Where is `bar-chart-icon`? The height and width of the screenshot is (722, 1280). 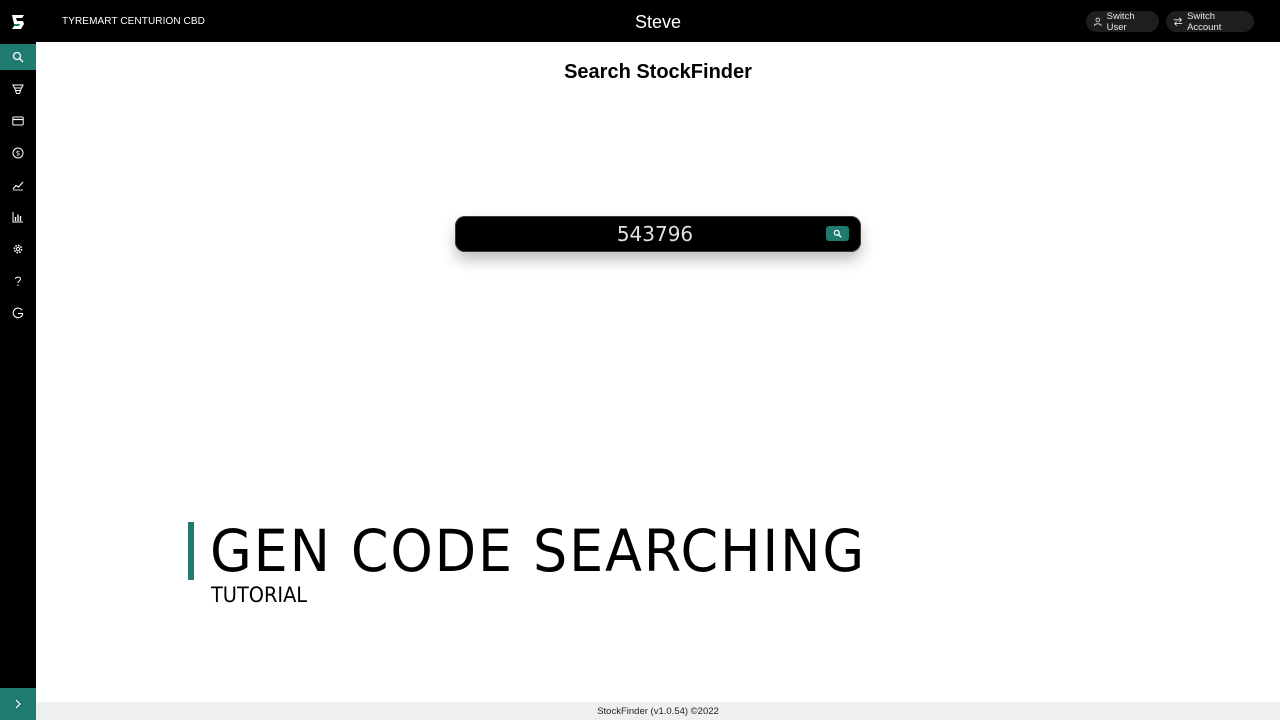
bar-chart-icon is located at coordinates (17, 217).